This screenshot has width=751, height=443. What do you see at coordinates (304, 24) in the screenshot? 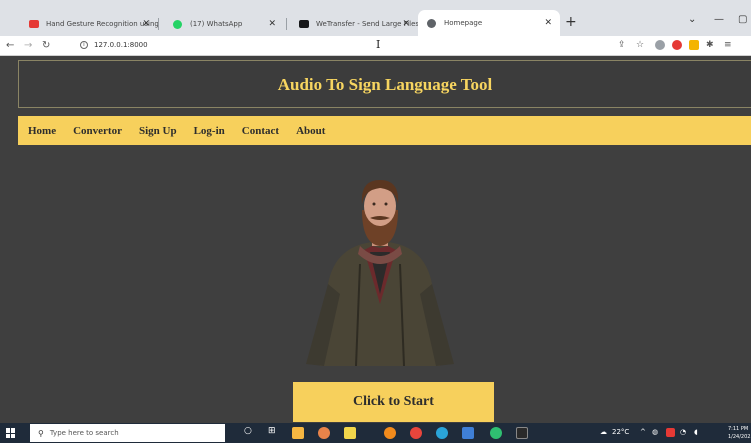
I see `wetransfer-icon` at bounding box center [304, 24].